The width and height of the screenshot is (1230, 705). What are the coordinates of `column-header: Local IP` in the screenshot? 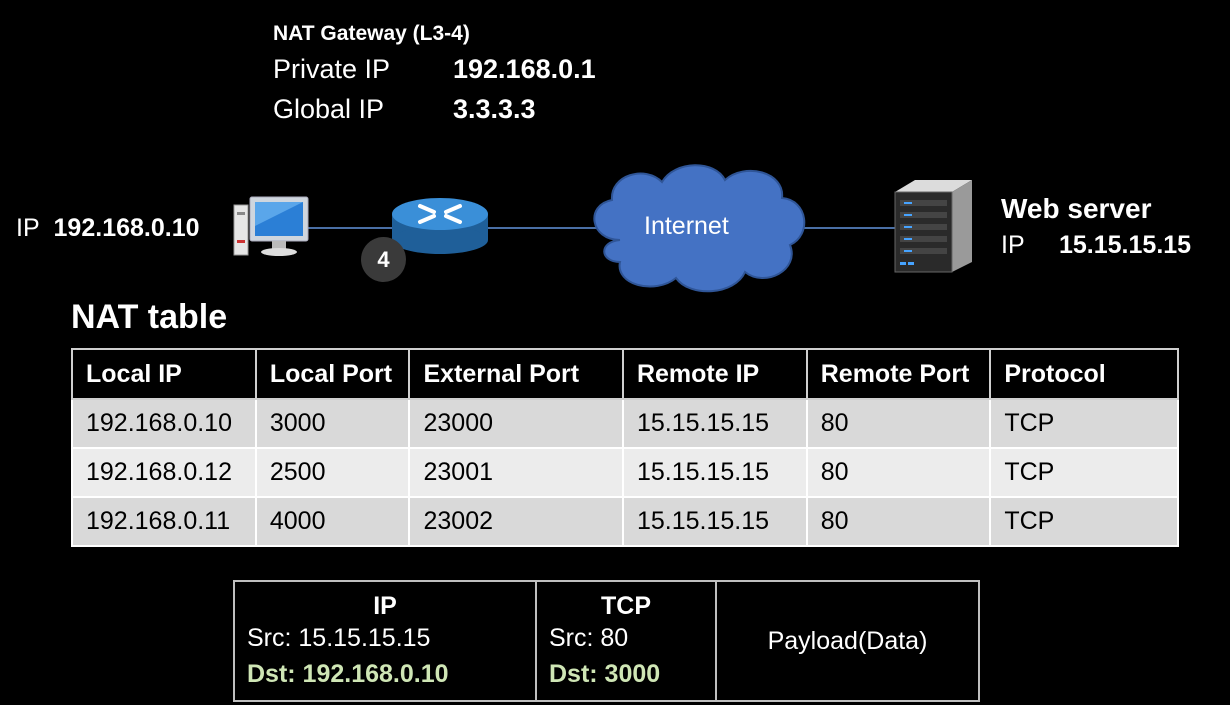 It's located at (164, 374).